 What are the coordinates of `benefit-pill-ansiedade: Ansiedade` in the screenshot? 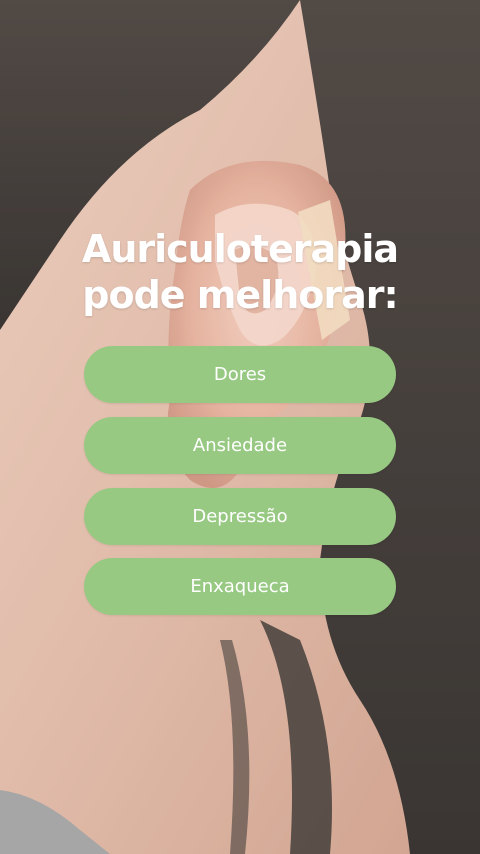 It's located at (240, 445).